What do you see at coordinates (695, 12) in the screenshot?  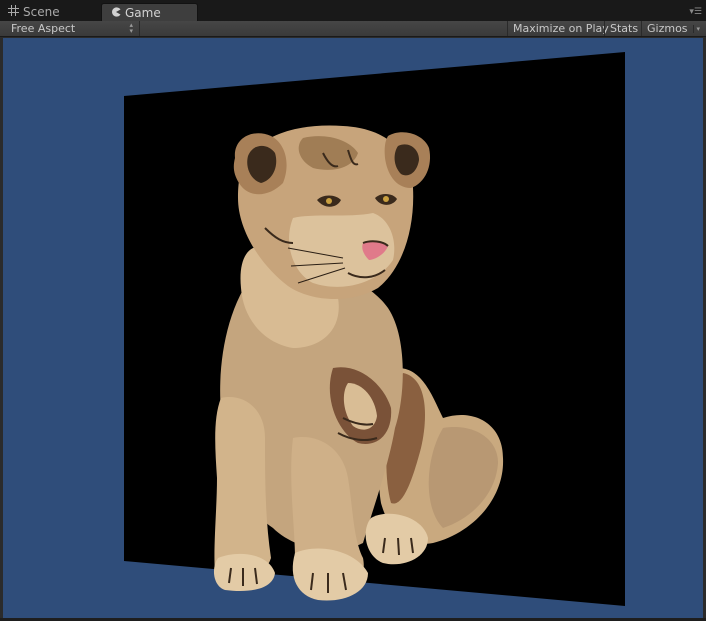 I see `tab-menu-icon: ▾☰` at bounding box center [695, 12].